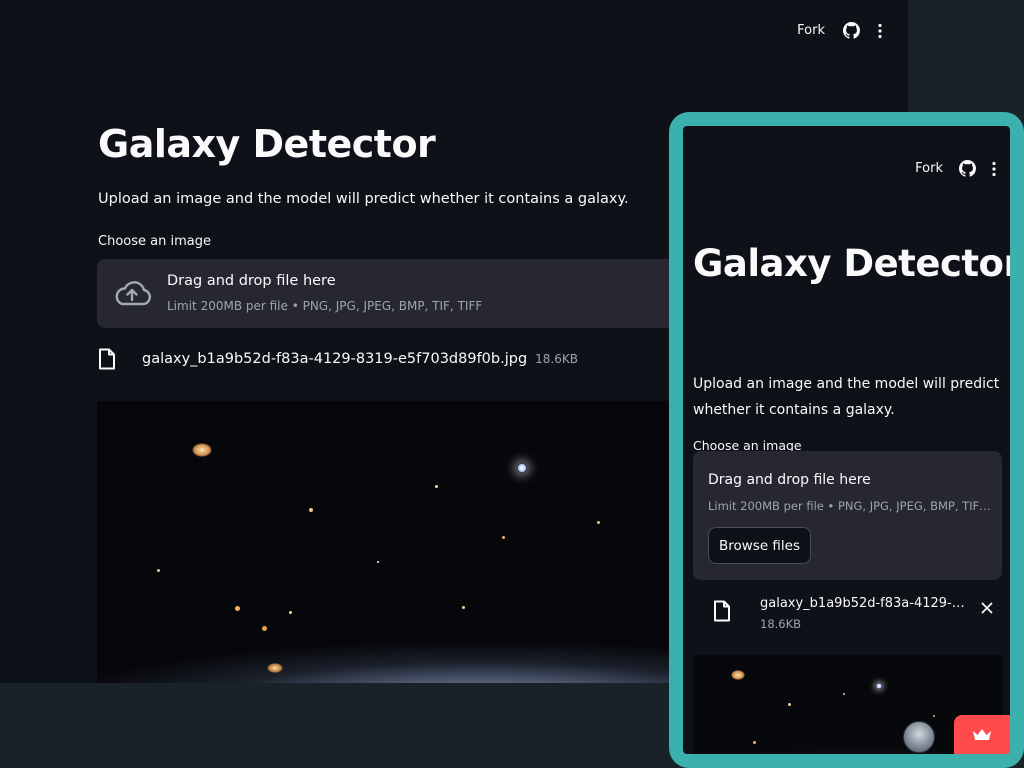 This screenshot has height=768, width=1024. I want to click on uploader-label: Choose an image, so click(154, 241).